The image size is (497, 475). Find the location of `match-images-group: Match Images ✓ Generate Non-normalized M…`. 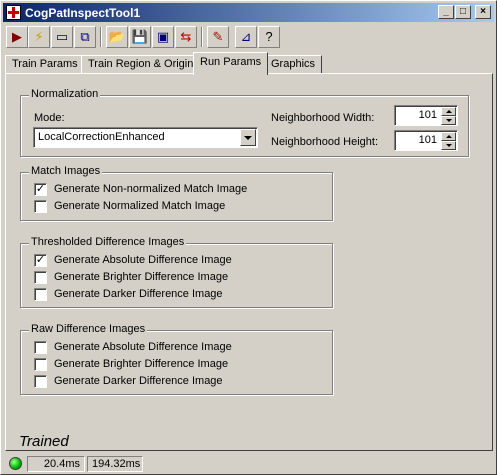

match-images-group: Match Images ✓ Generate Non-normalized M… is located at coordinates (176, 193).